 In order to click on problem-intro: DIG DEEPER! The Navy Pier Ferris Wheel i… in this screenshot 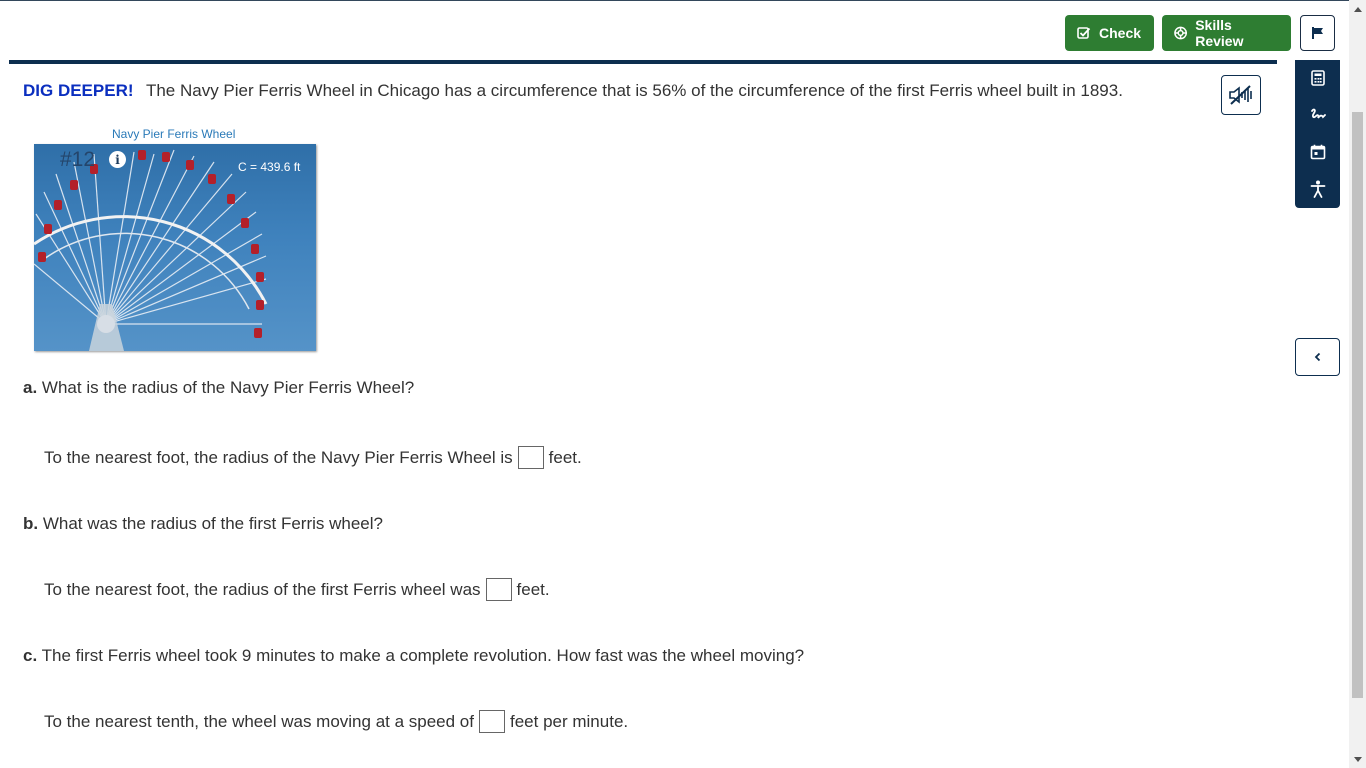, I will do `click(573, 91)`.